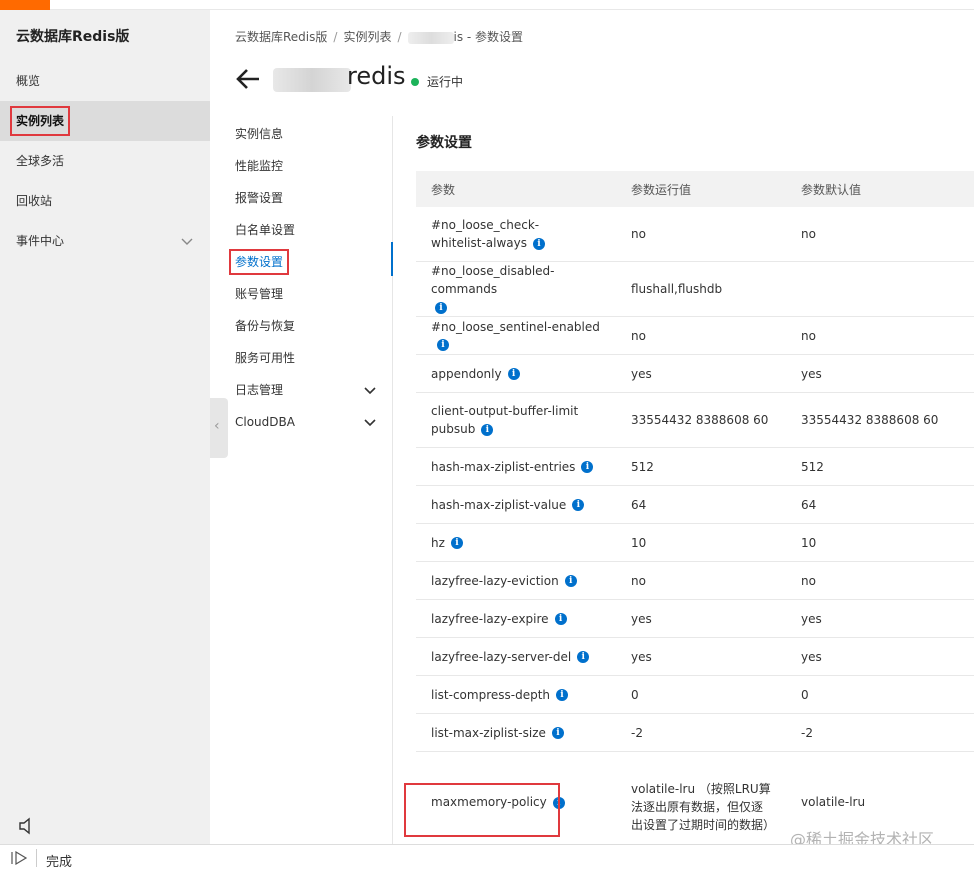 This screenshot has height=870, width=974. What do you see at coordinates (73, 37) in the screenshot?
I see `sidebar-title: 云数据库Redis版` at bounding box center [73, 37].